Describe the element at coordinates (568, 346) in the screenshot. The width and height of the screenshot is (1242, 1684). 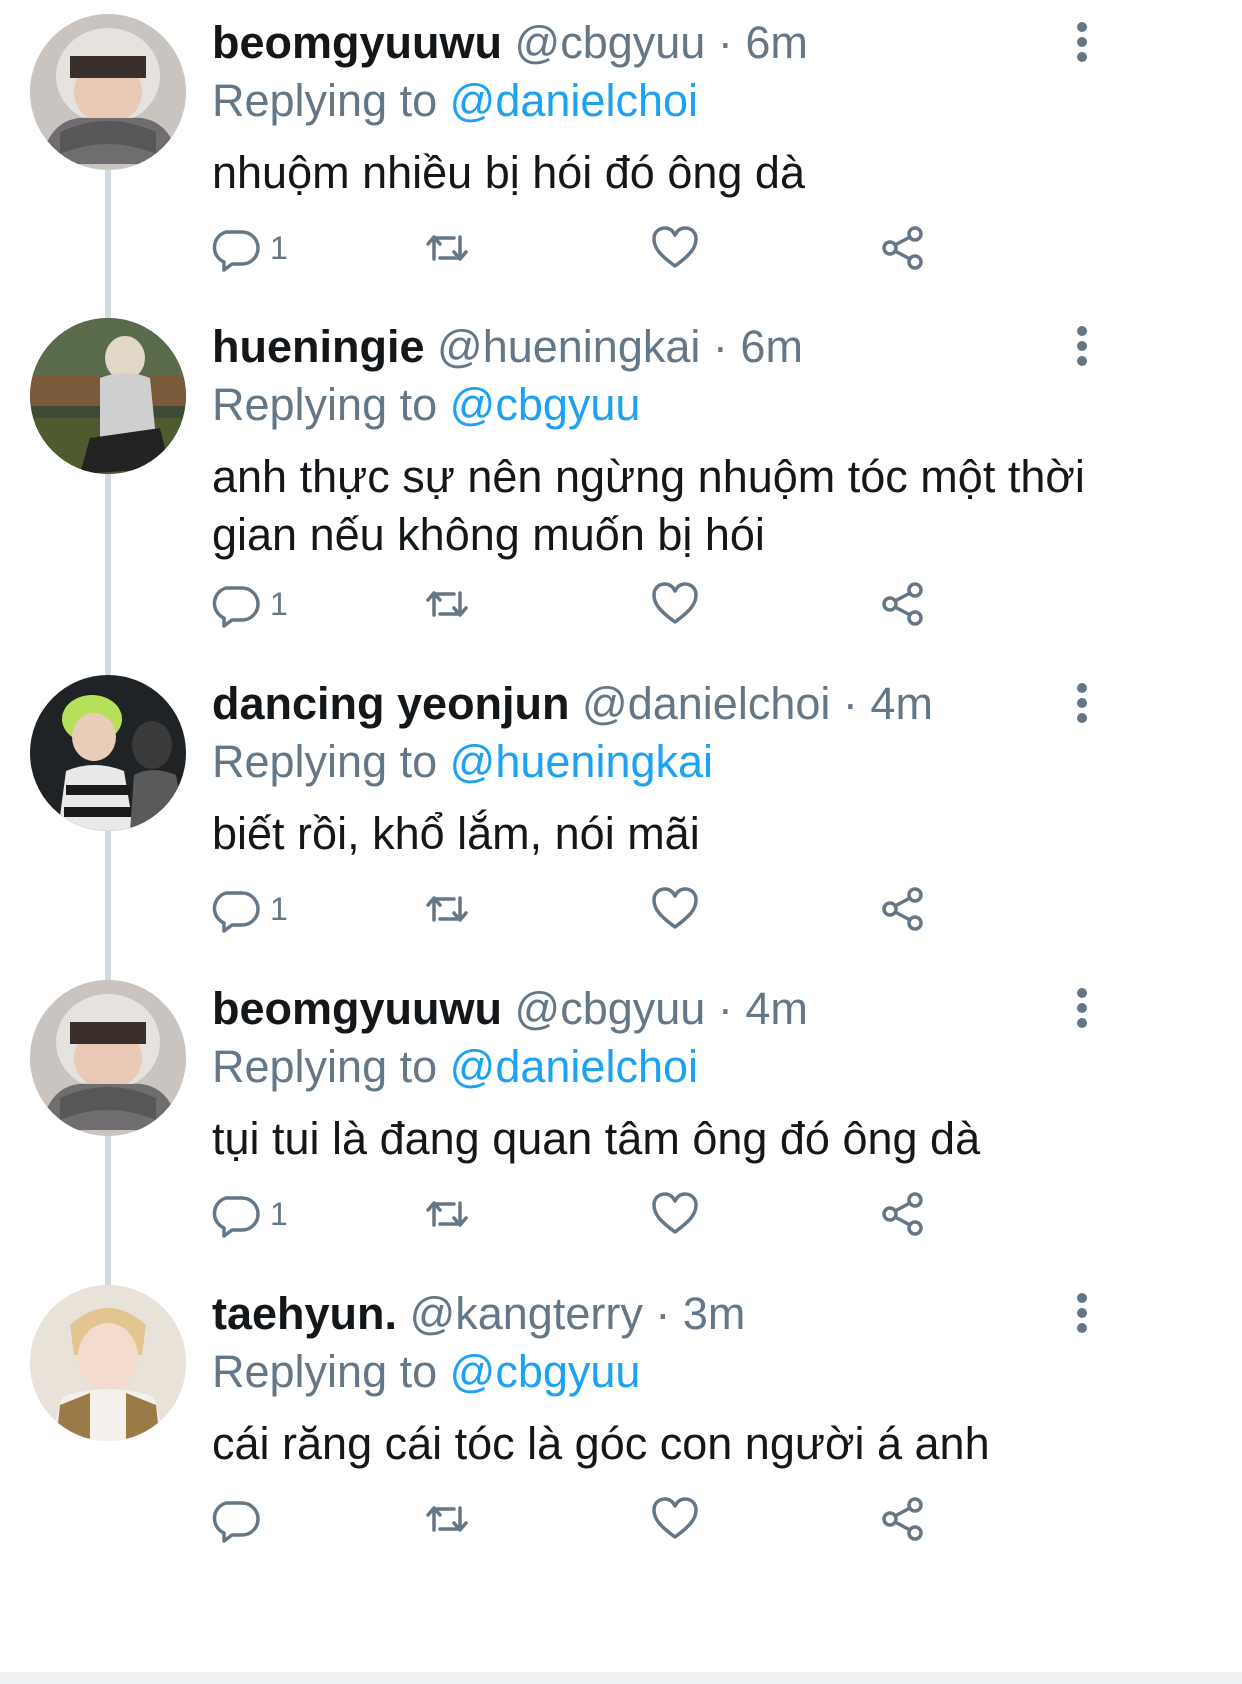
I see `handle: @hueningkai` at that location.